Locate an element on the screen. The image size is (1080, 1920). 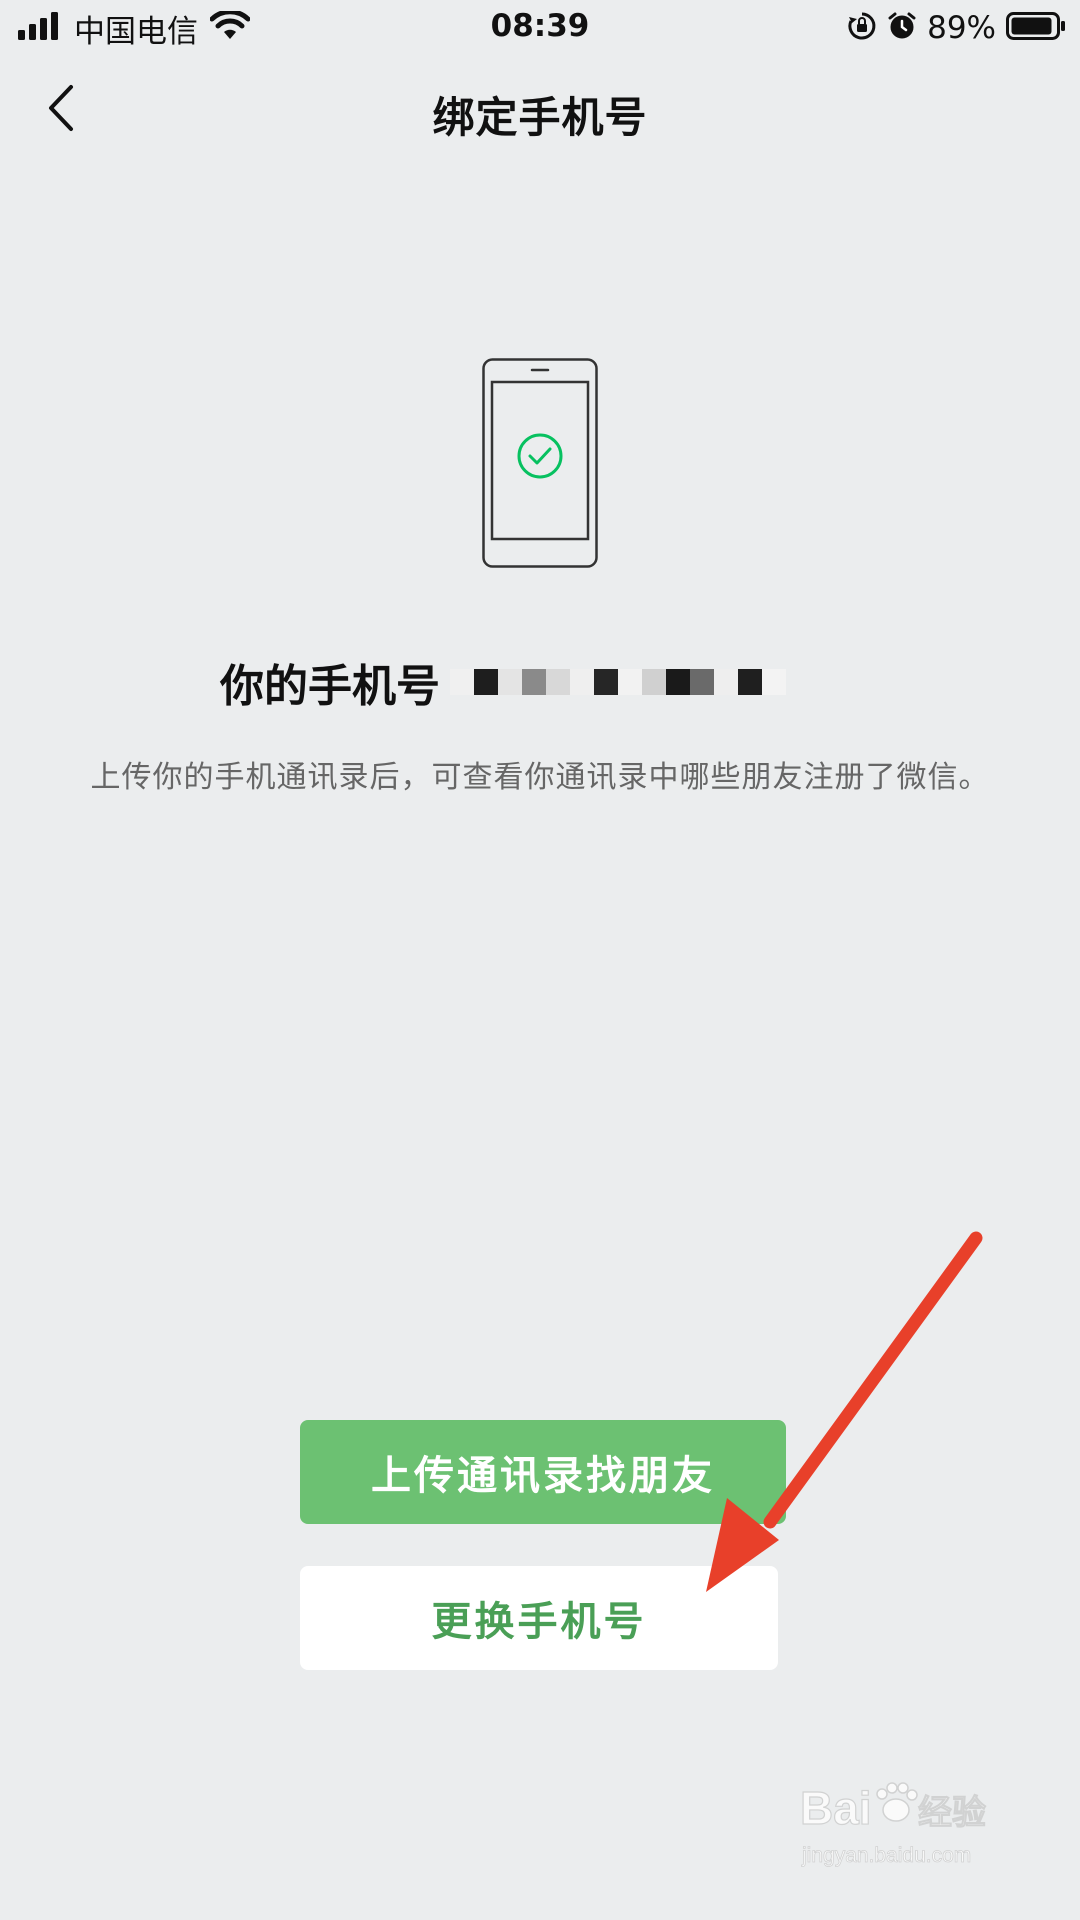
phone-check-icon is located at coordinates (540, 463).